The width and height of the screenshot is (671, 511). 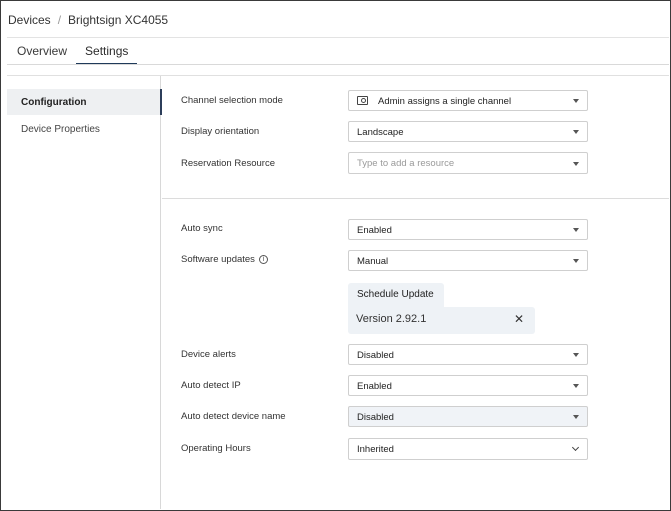 I want to click on version-text: Version 2.92.1, so click(x=391, y=319).